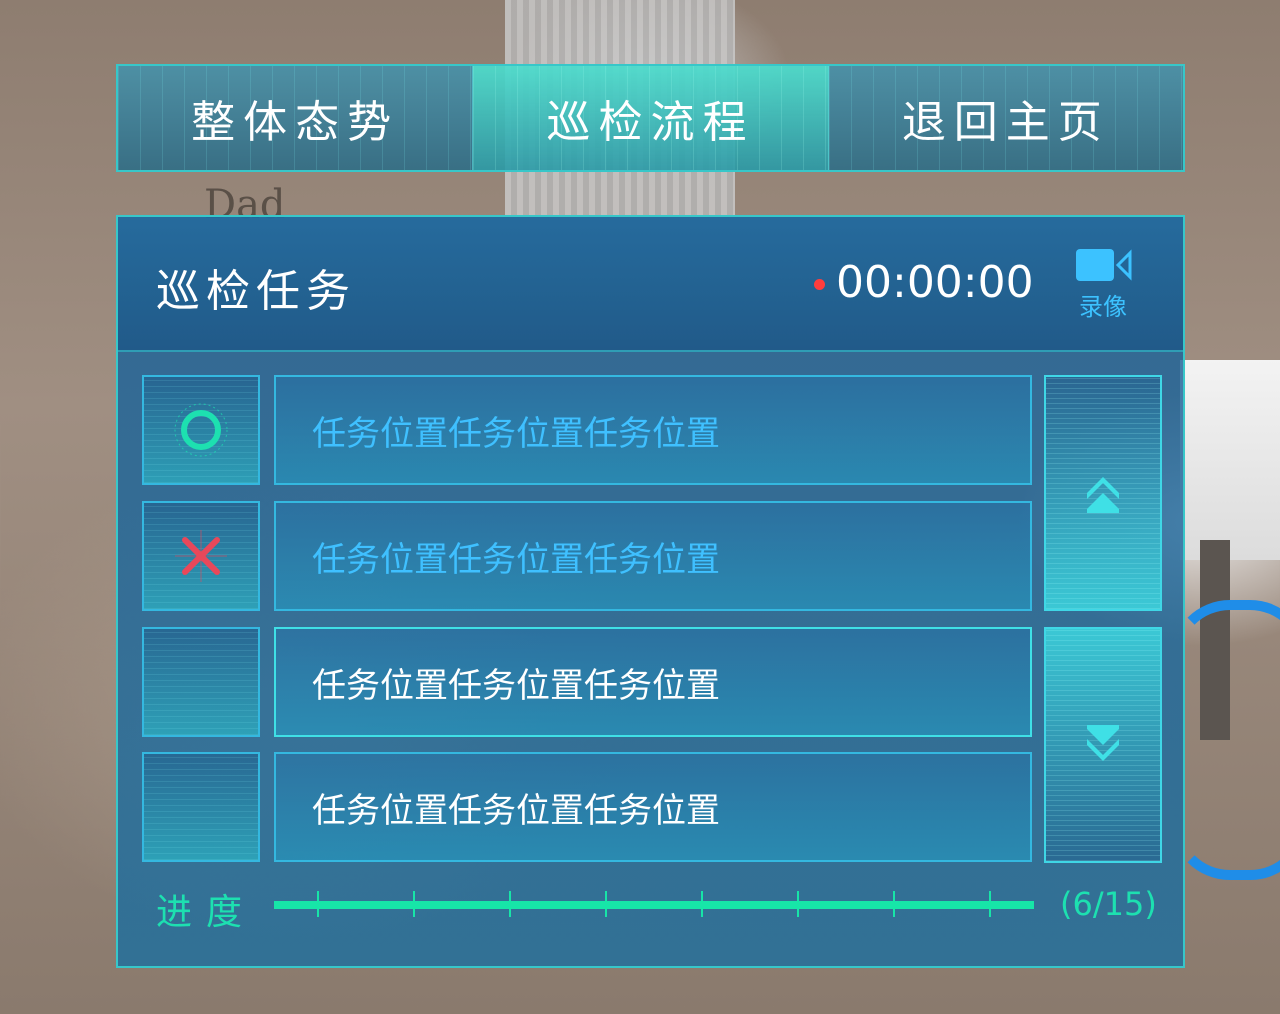  I want to click on video-camera-icon, so click(1104, 265).